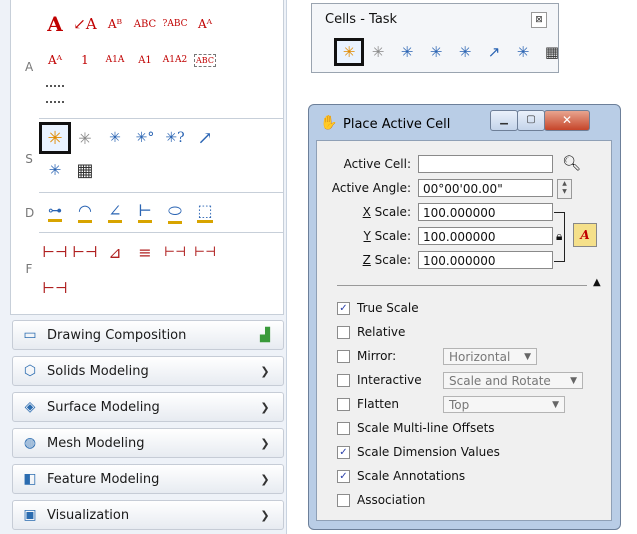  I want to click on dialog-titlebar: ✋ Place Active Cell ▁ ▢ ✕, so click(464, 122).